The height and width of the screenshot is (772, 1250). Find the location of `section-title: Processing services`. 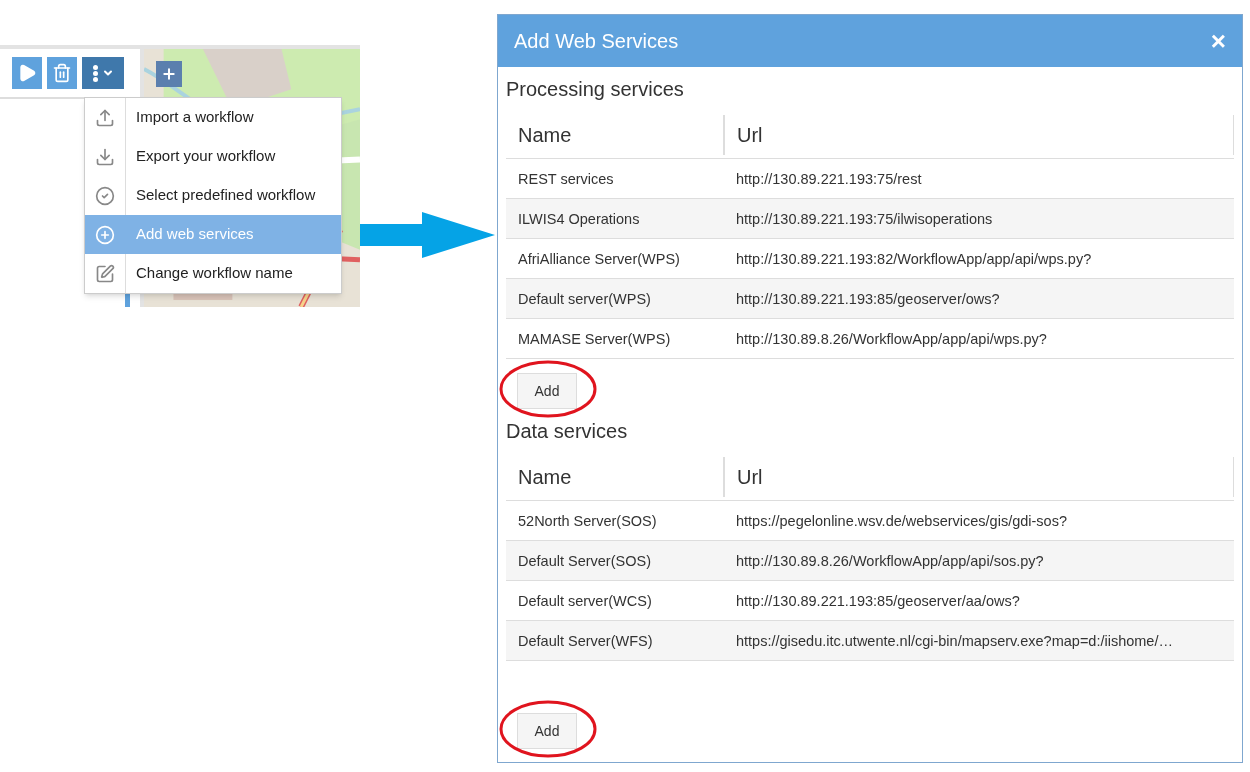

section-title: Processing services is located at coordinates (595, 89).